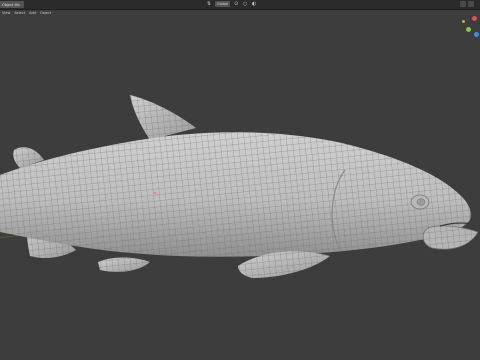 This screenshot has height=360, width=480. Describe the element at coordinates (245, 4) in the screenshot. I see `proportional-edit-icon: ○` at that location.